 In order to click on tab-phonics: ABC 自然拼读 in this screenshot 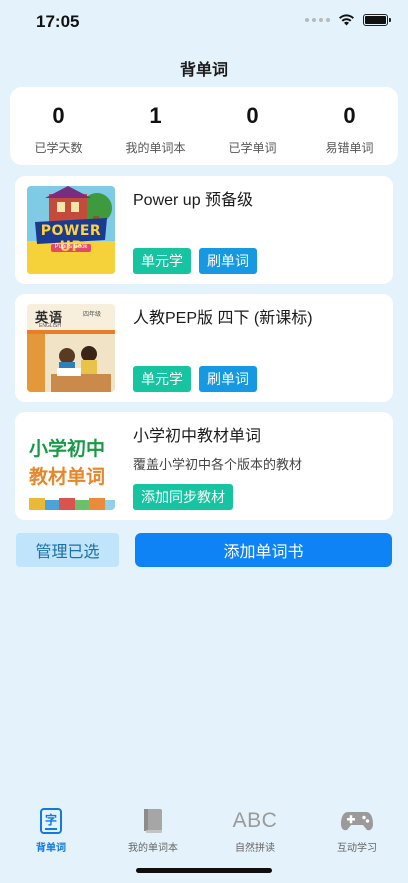, I will do `click(255, 830)`.